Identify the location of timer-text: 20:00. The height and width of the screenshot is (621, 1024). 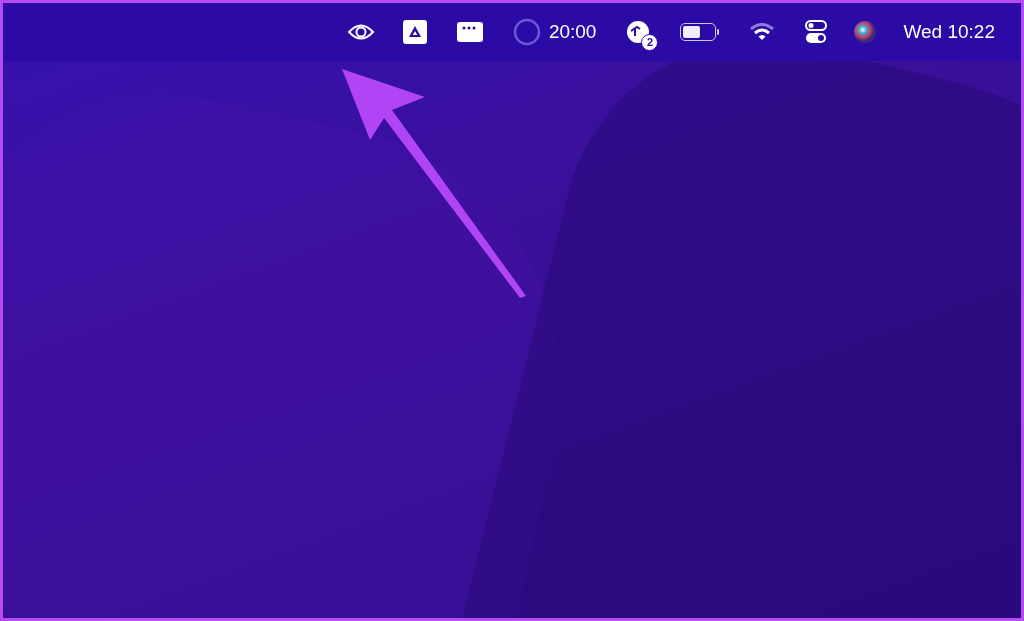
(572, 31).